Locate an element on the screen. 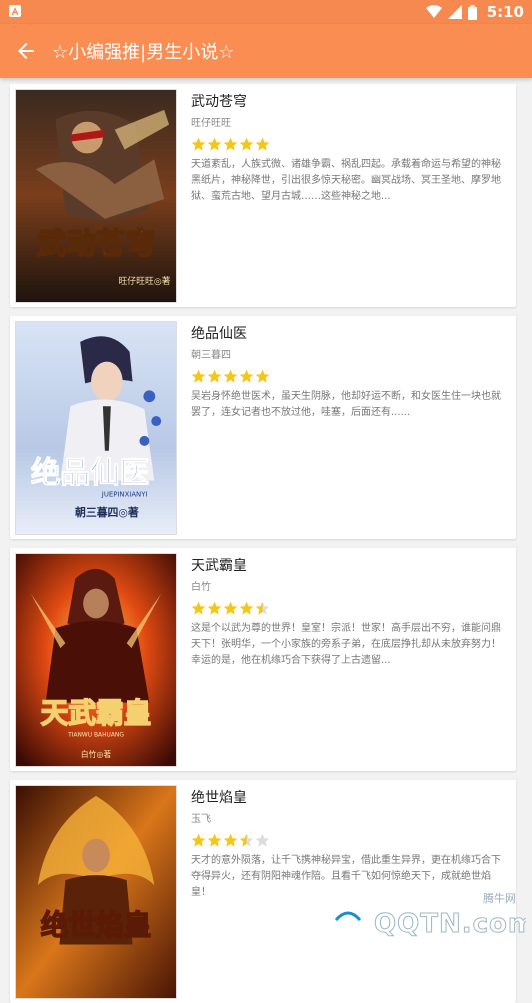 This screenshot has width=532, height=1003. book-title: 绝世焰皇 is located at coordinates (219, 798).